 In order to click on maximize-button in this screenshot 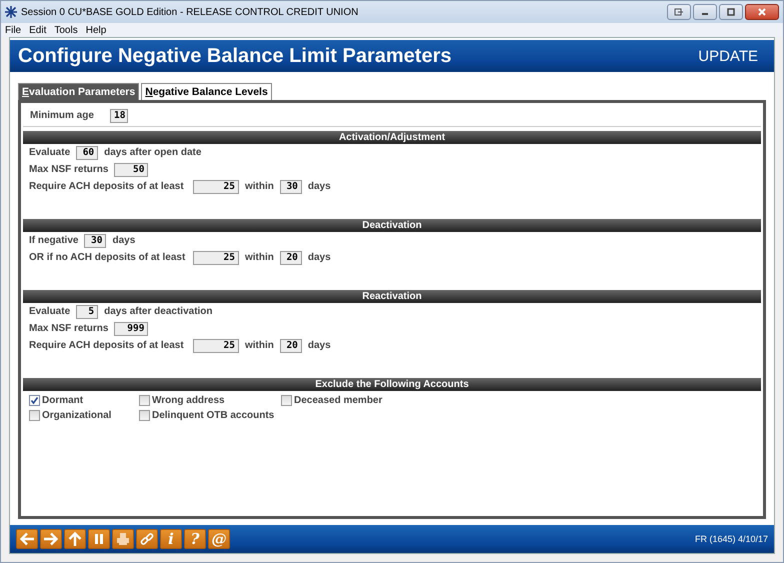, I will do `click(731, 12)`.